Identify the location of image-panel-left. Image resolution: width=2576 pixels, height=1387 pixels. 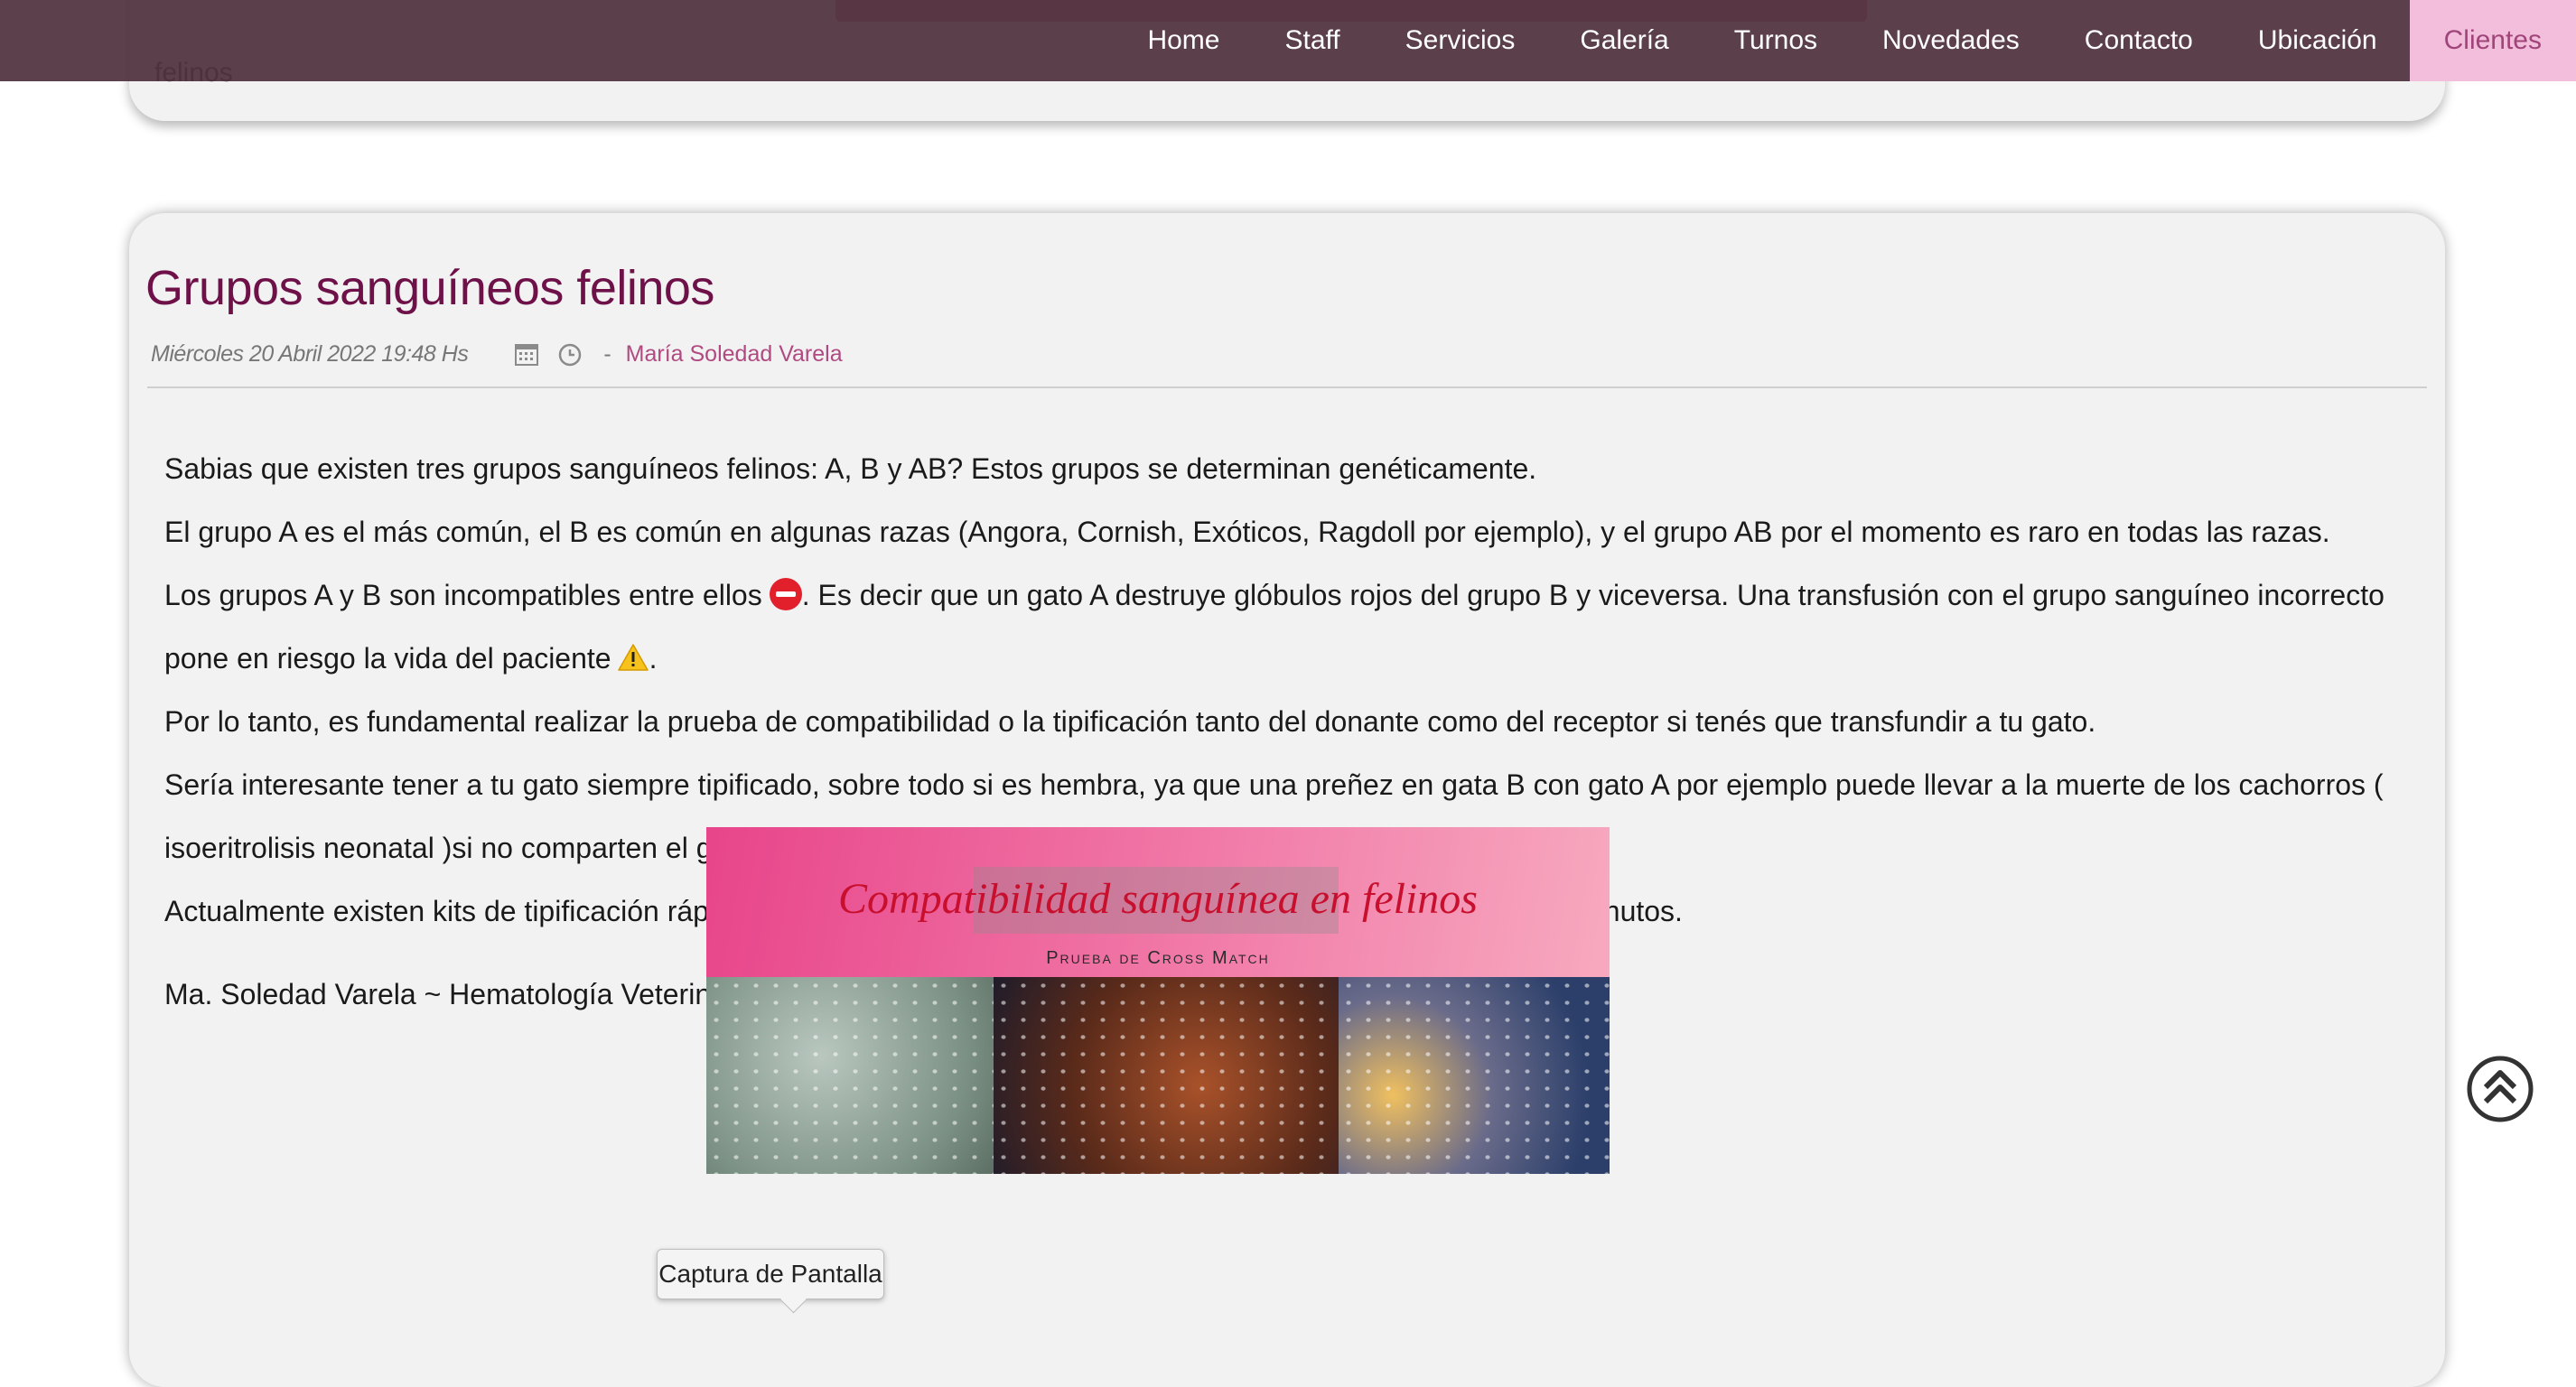
(850, 1075).